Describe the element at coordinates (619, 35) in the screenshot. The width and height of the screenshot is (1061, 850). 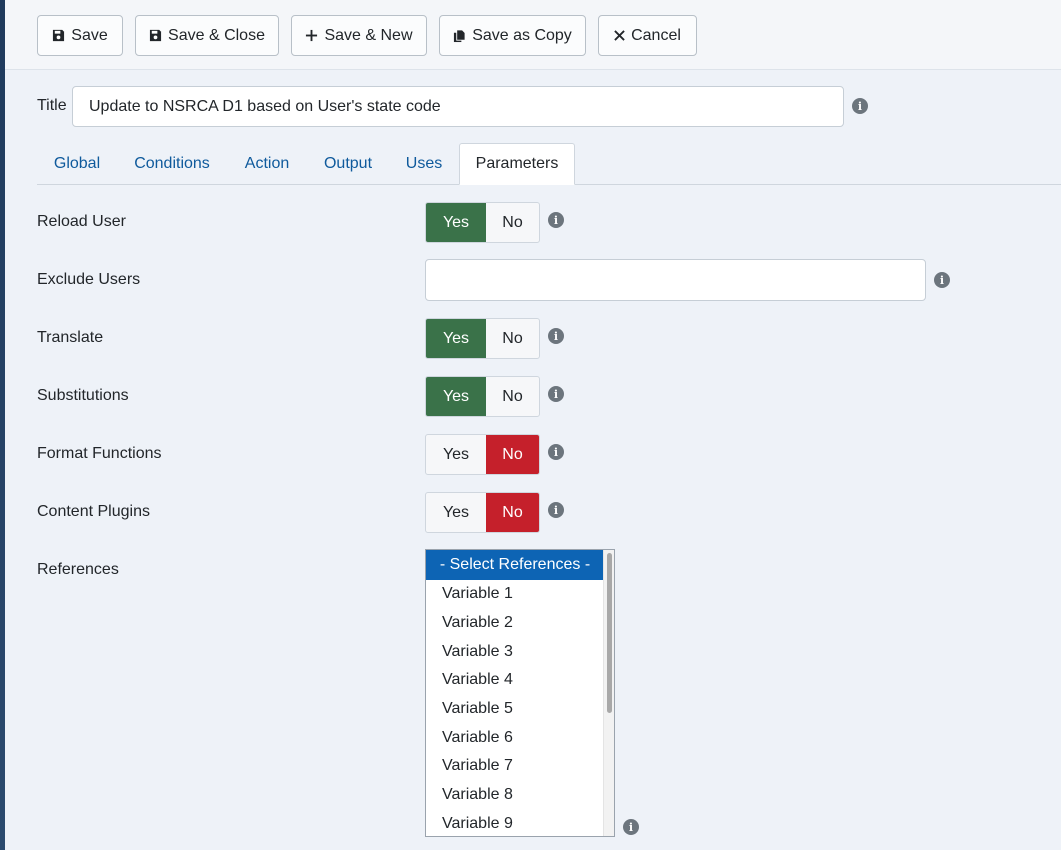
I see `close-icon` at that location.